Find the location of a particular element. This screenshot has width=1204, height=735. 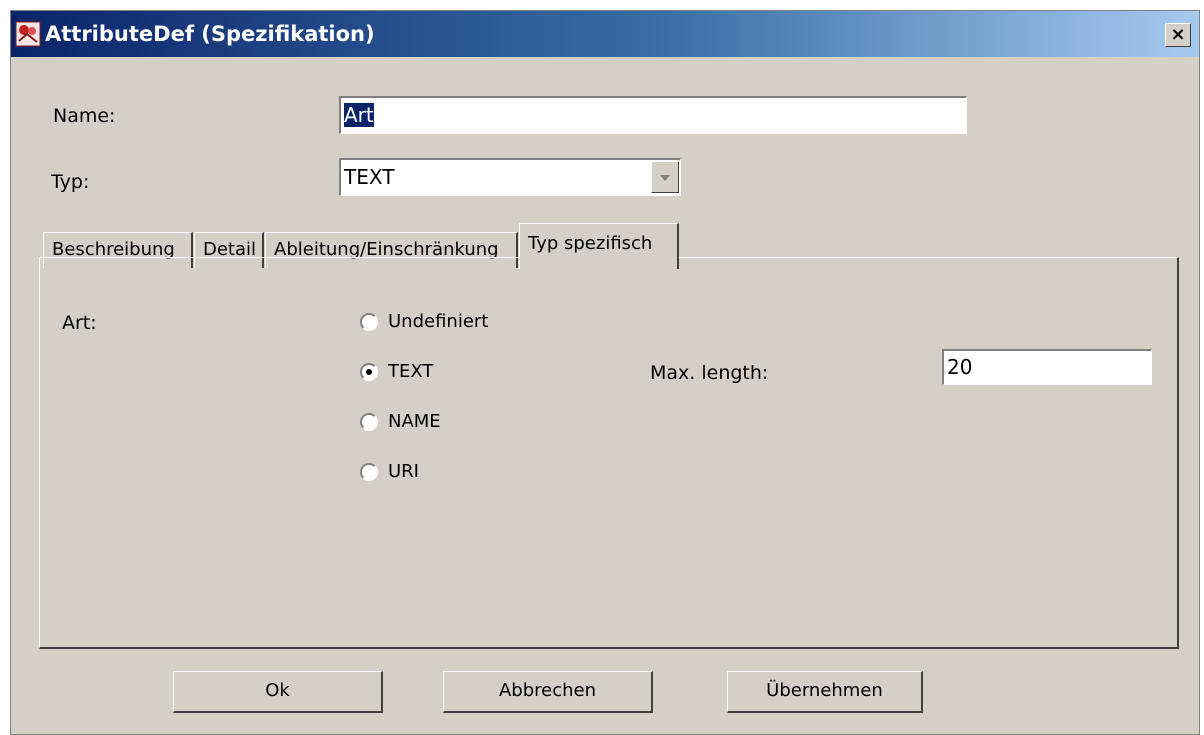

radio-name-circle is located at coordinates (369, 422).